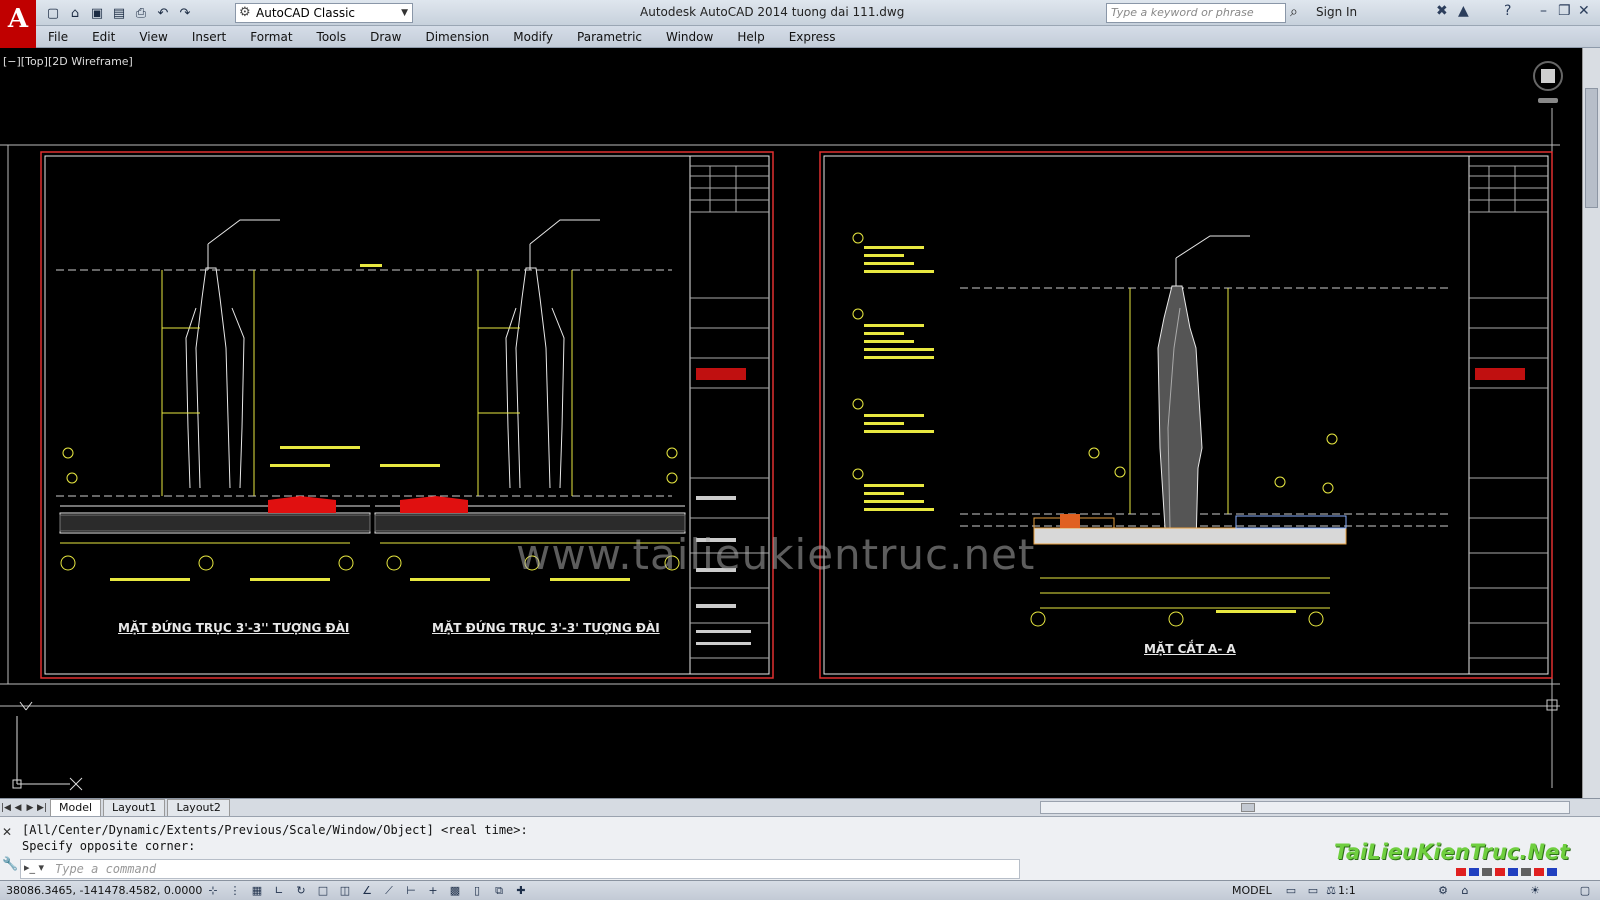 The image size is (1600, 900). What do you see at coordinates (18, 24) in the screenshot?
I see `application-menu-button: A` at bounding box center [18, 24].